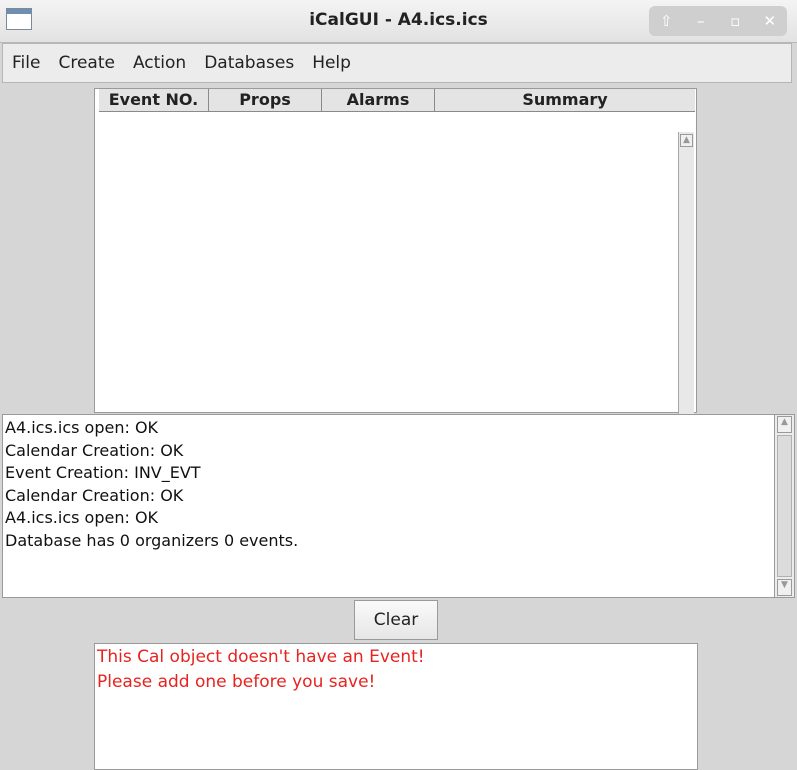  I want to click on minimize-icon: –, so click(701, 21).